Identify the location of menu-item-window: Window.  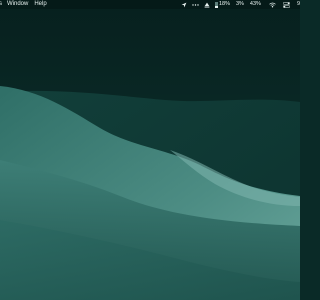
(17, 4).